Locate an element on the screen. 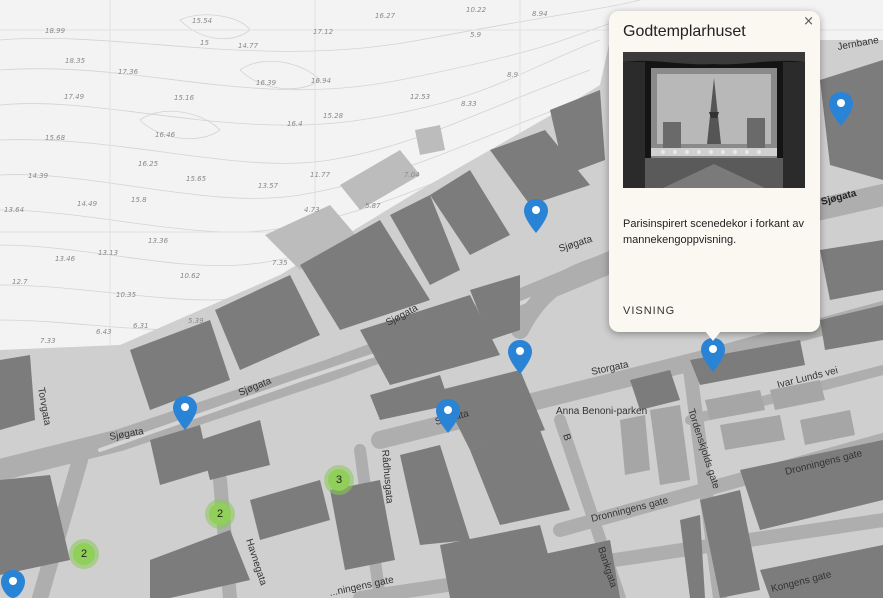 This screenshot has width=883, height=598. depth-label: 14.77 is located at coordinates (248, 46).